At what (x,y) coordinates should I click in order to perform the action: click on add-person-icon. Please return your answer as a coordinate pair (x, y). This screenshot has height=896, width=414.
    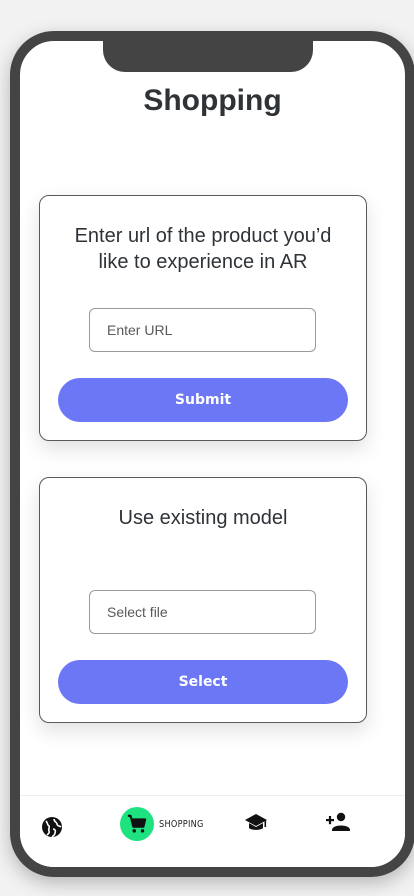
    Looking at the image, I should click on (338, 821).